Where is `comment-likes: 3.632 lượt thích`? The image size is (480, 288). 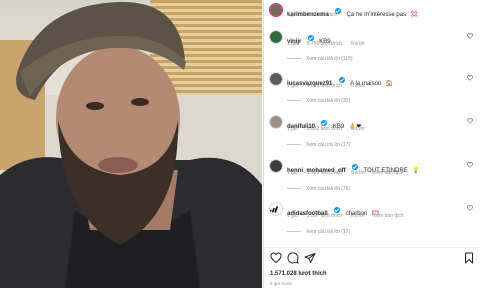 comment-likes: 3.632 lượt thích is located at coordinates (324, 129).